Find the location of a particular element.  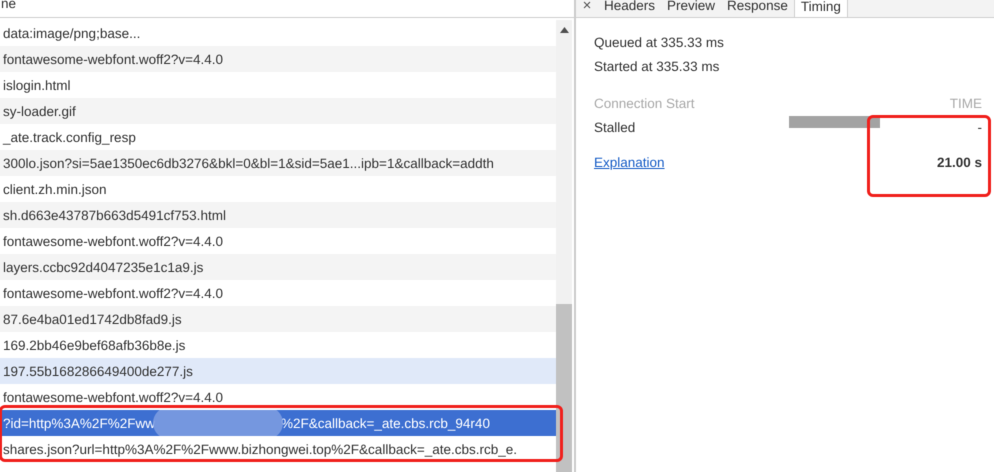

tab: Timing is located at coordinates (821, 8).